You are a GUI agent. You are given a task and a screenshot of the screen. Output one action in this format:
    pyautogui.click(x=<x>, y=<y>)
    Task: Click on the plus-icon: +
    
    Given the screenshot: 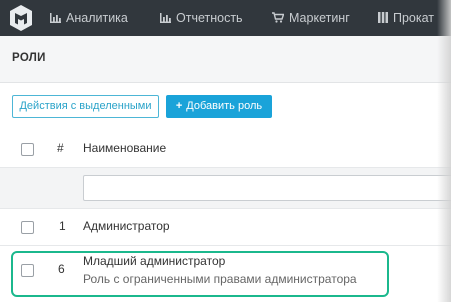 What is the action you would take?
    pyautogui.click(x=179, y=106)
    